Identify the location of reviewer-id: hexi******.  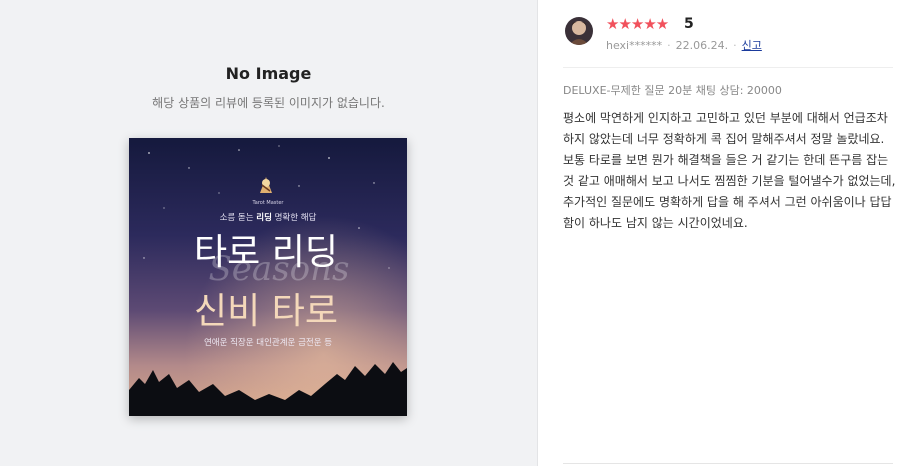
(634, 45).